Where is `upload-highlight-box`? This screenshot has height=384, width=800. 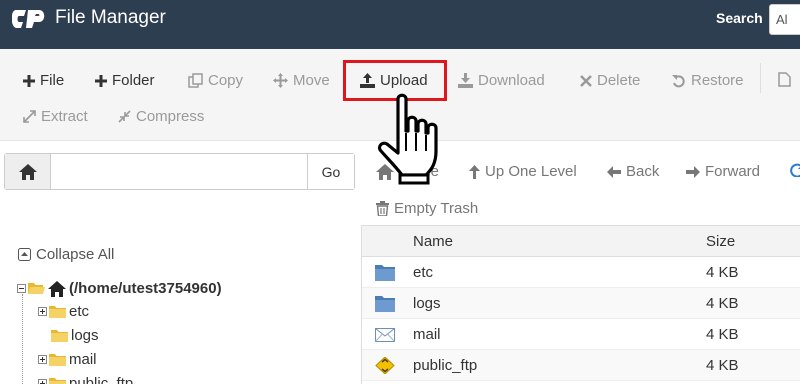 upload-highlight-box is located at coordinates (395, 80).